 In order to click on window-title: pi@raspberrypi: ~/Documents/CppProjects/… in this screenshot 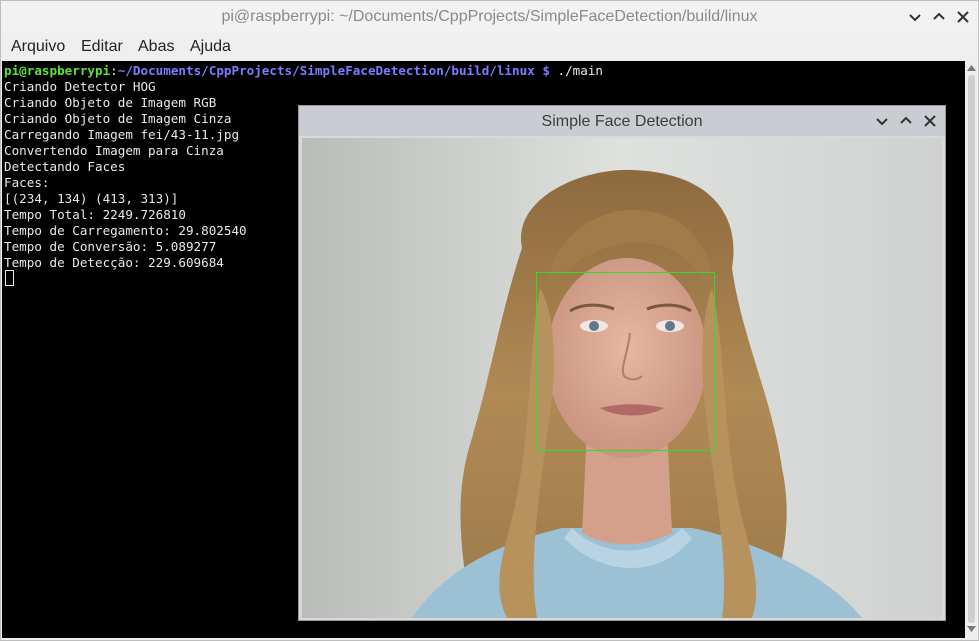, I will do `click(489, 16)`.